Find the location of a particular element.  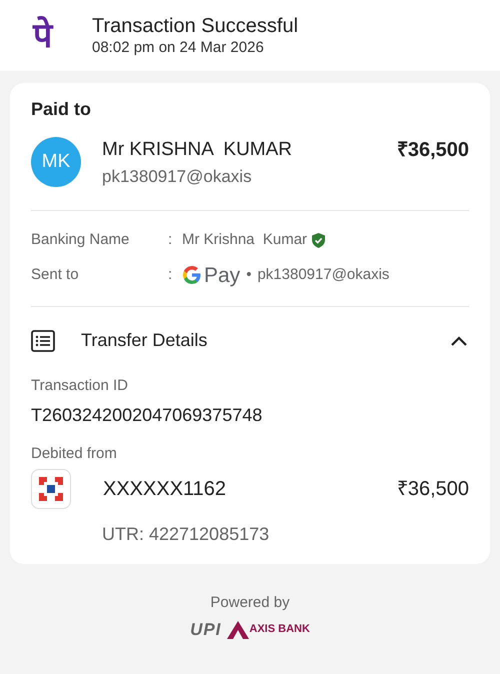

google-g-icon is located at coordinates (192, 275).